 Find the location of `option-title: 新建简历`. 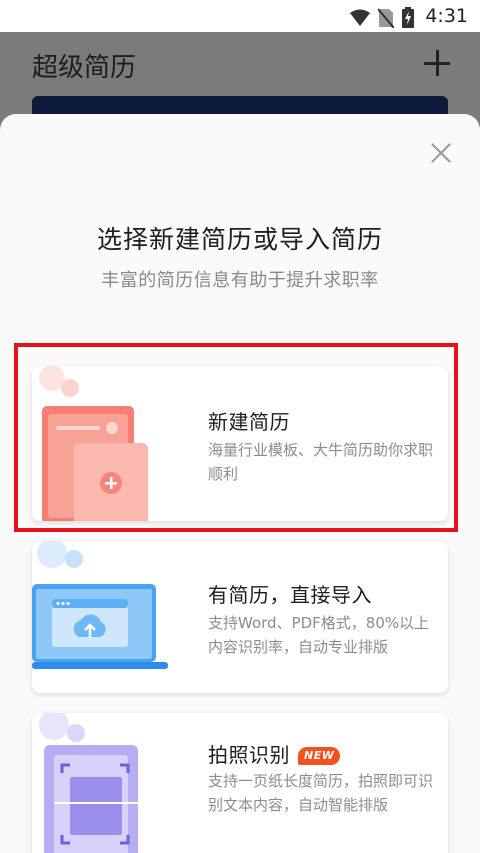

option-title: 新建简历 is located at coordinates (249, 422).